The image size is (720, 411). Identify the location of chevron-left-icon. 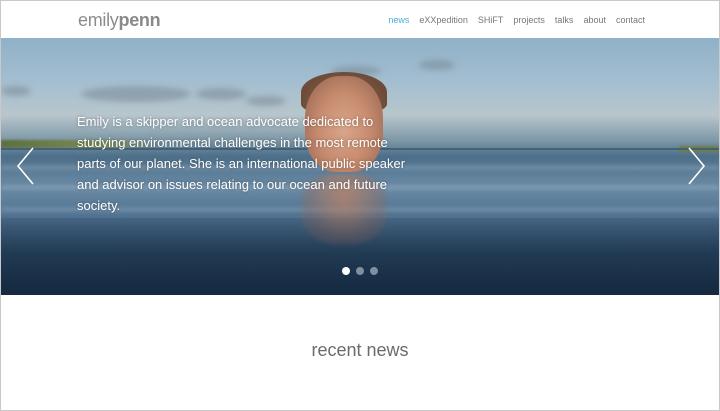
(25, 166).